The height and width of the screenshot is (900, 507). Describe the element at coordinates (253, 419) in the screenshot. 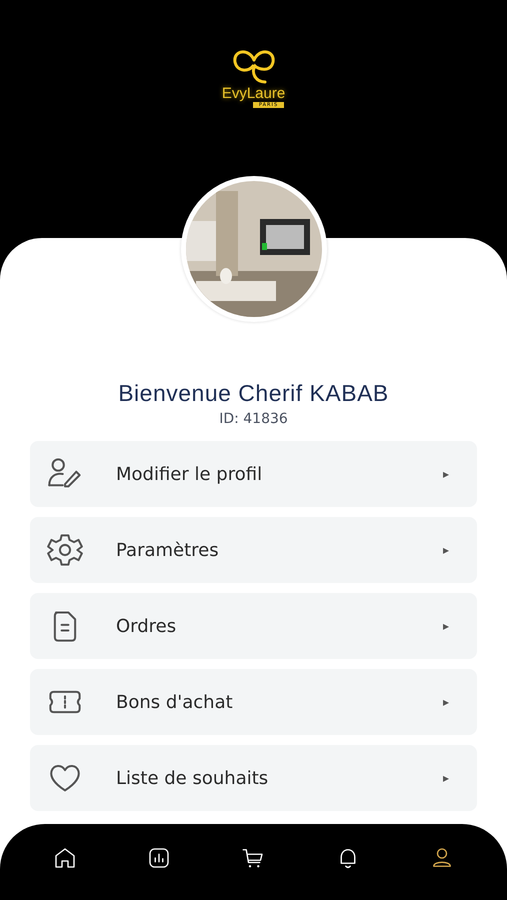

I see `user-id: ID: 41836` at that location.